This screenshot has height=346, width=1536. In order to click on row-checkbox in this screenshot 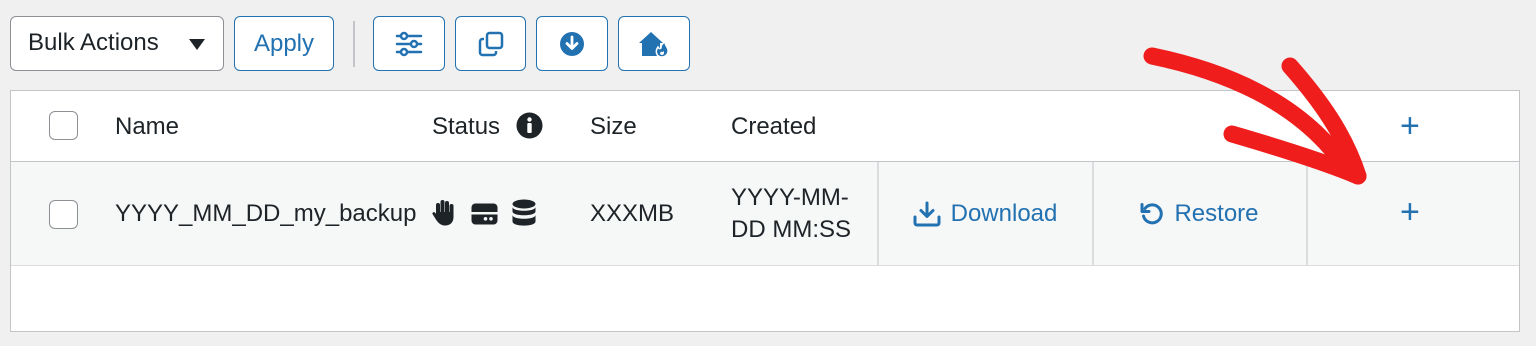, I will do `click(63, 214)`.